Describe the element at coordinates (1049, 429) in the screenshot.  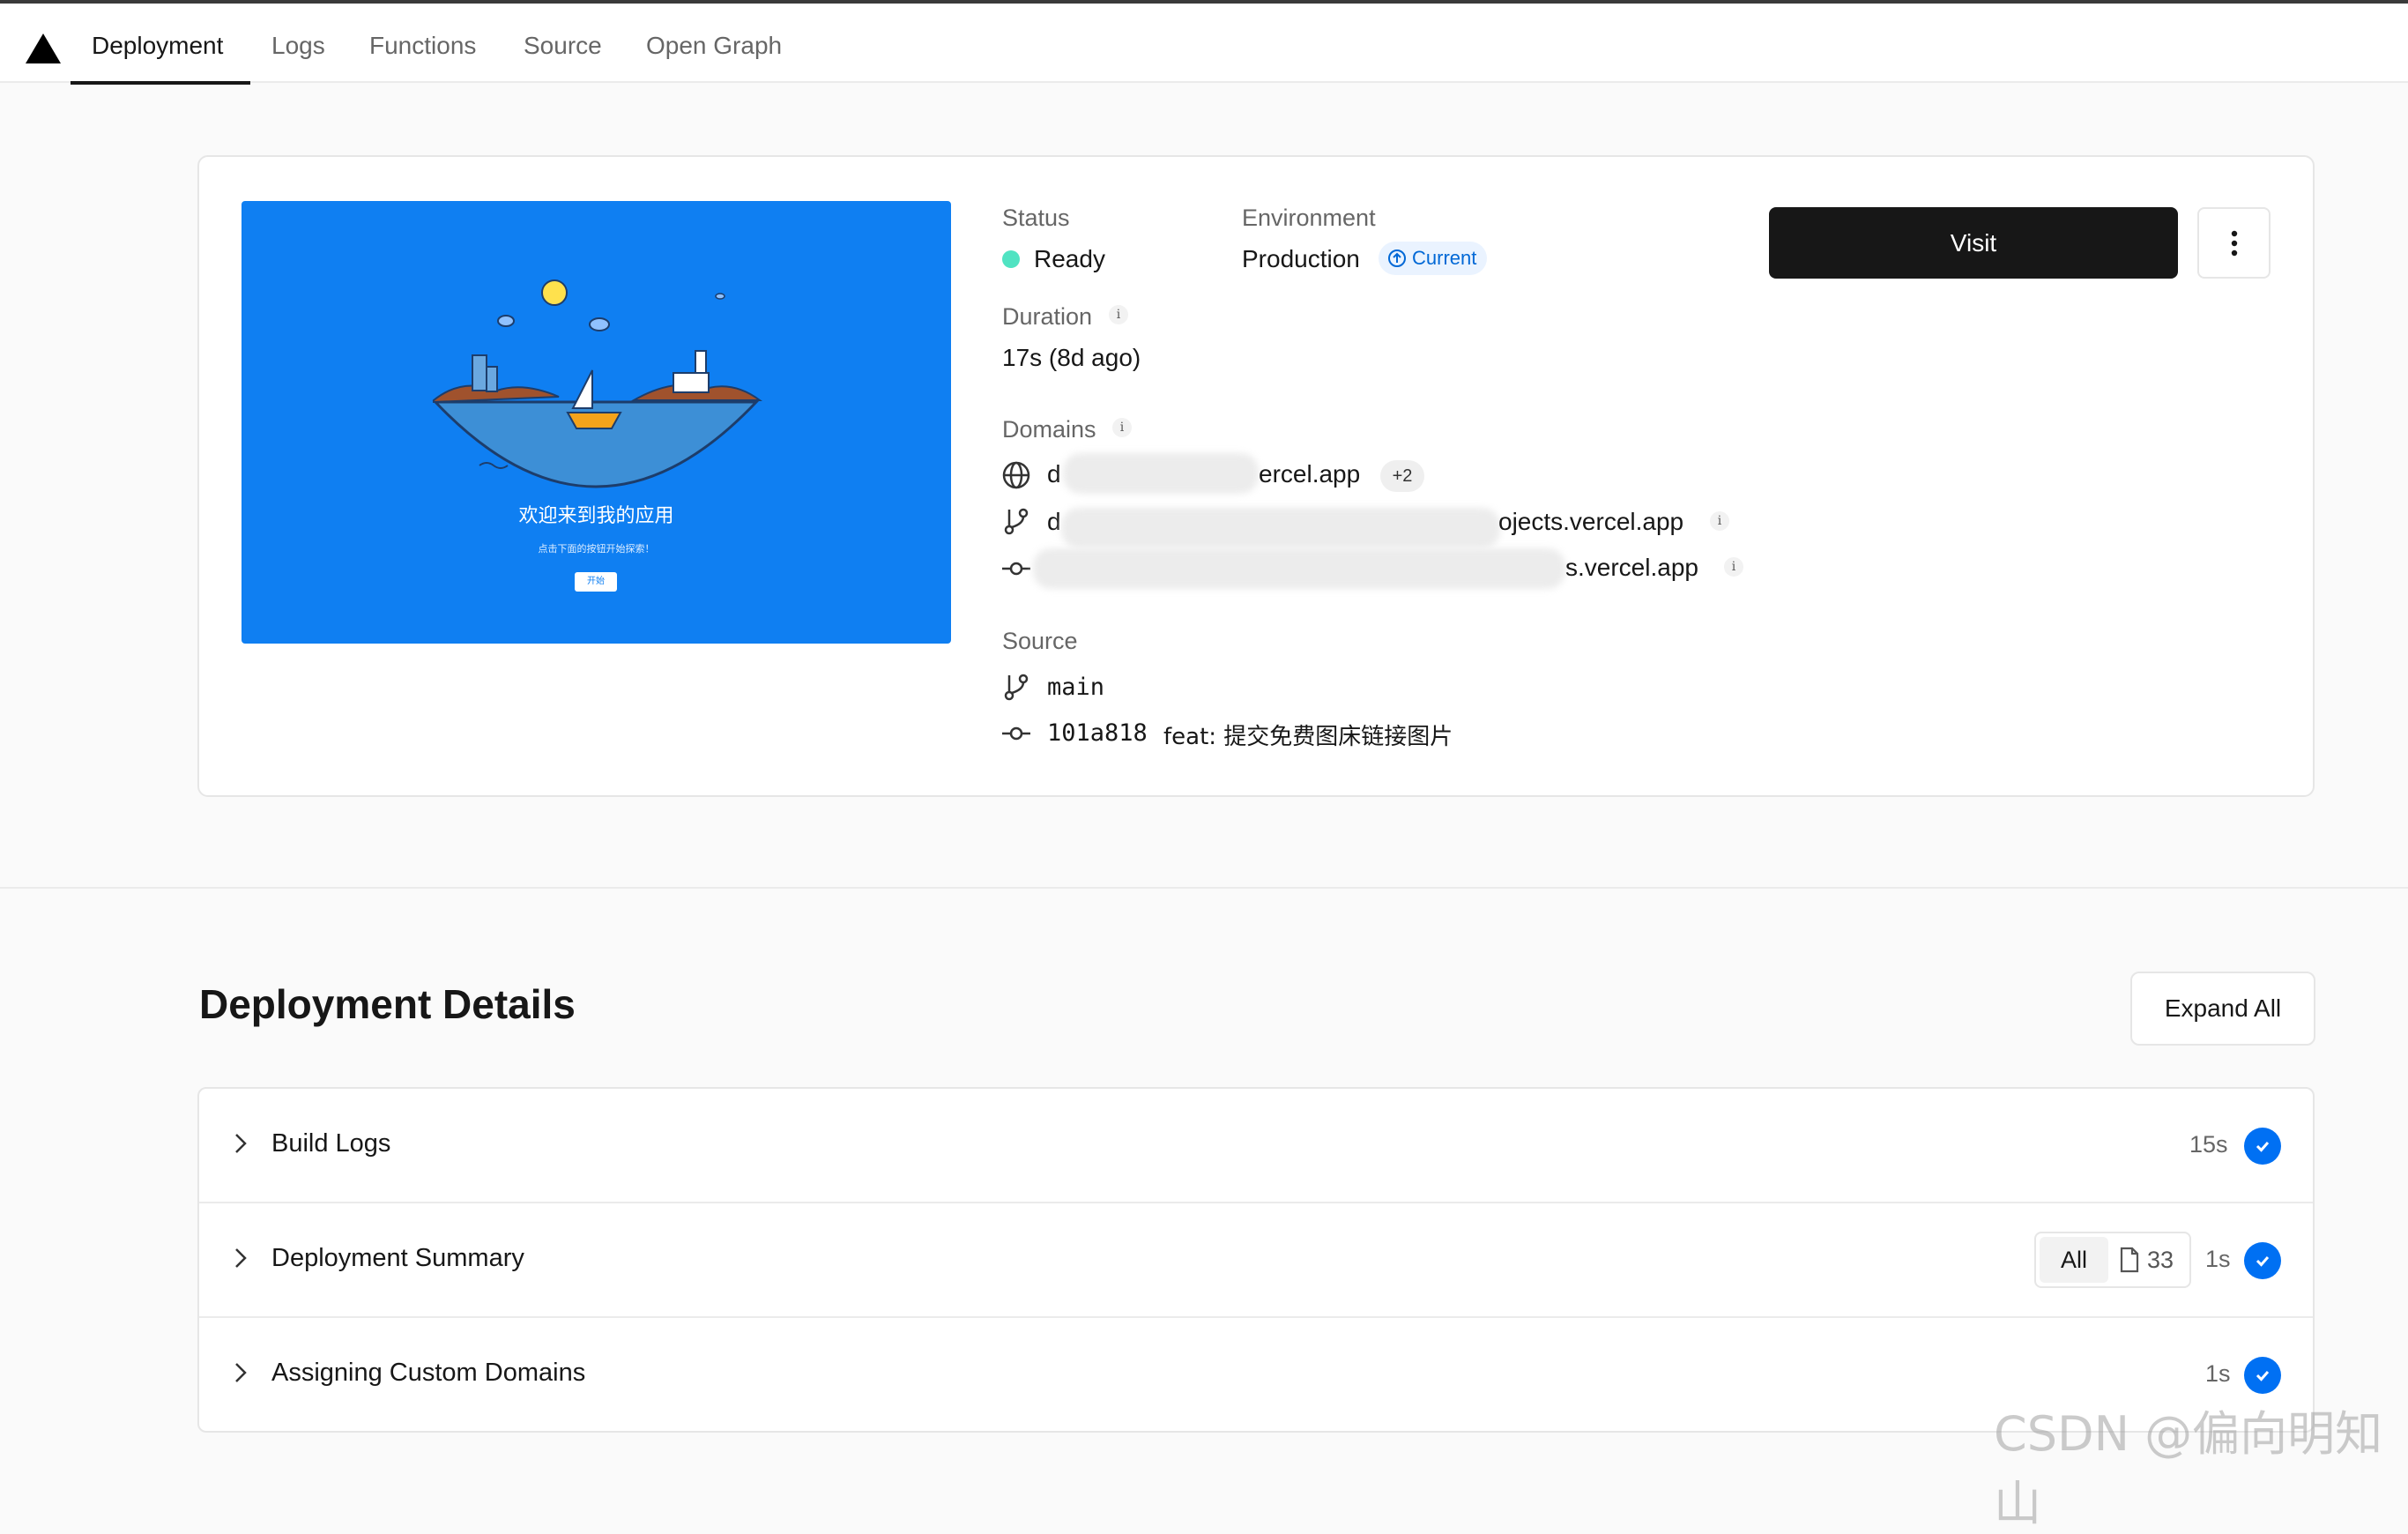
I see `domains-label: Domains` at that location.